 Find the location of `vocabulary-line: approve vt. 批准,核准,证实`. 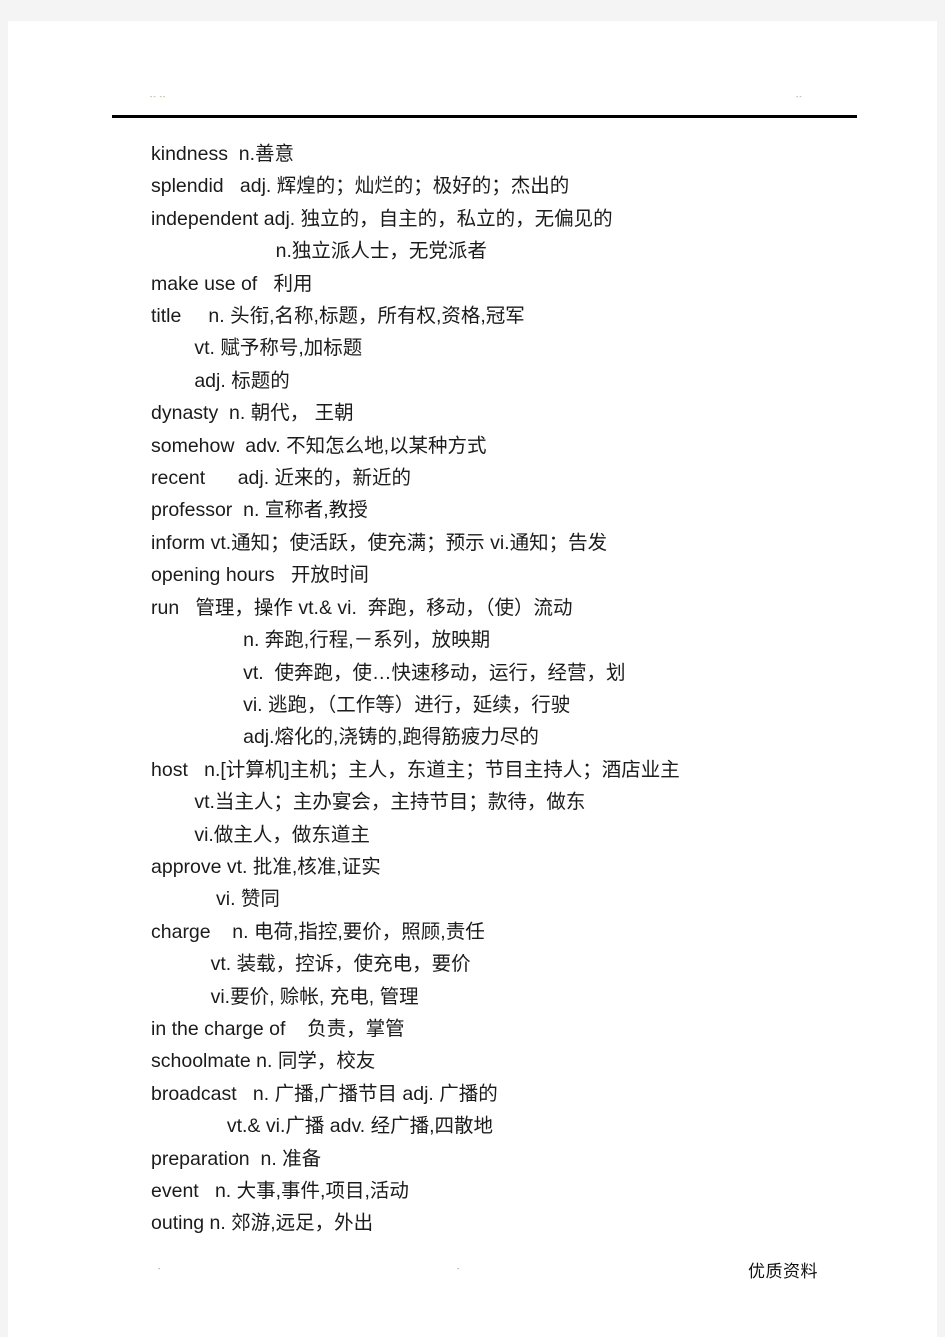

vocabulary-line: approve vt. 批准,核准,证实 is located at coordinates (266, 866).